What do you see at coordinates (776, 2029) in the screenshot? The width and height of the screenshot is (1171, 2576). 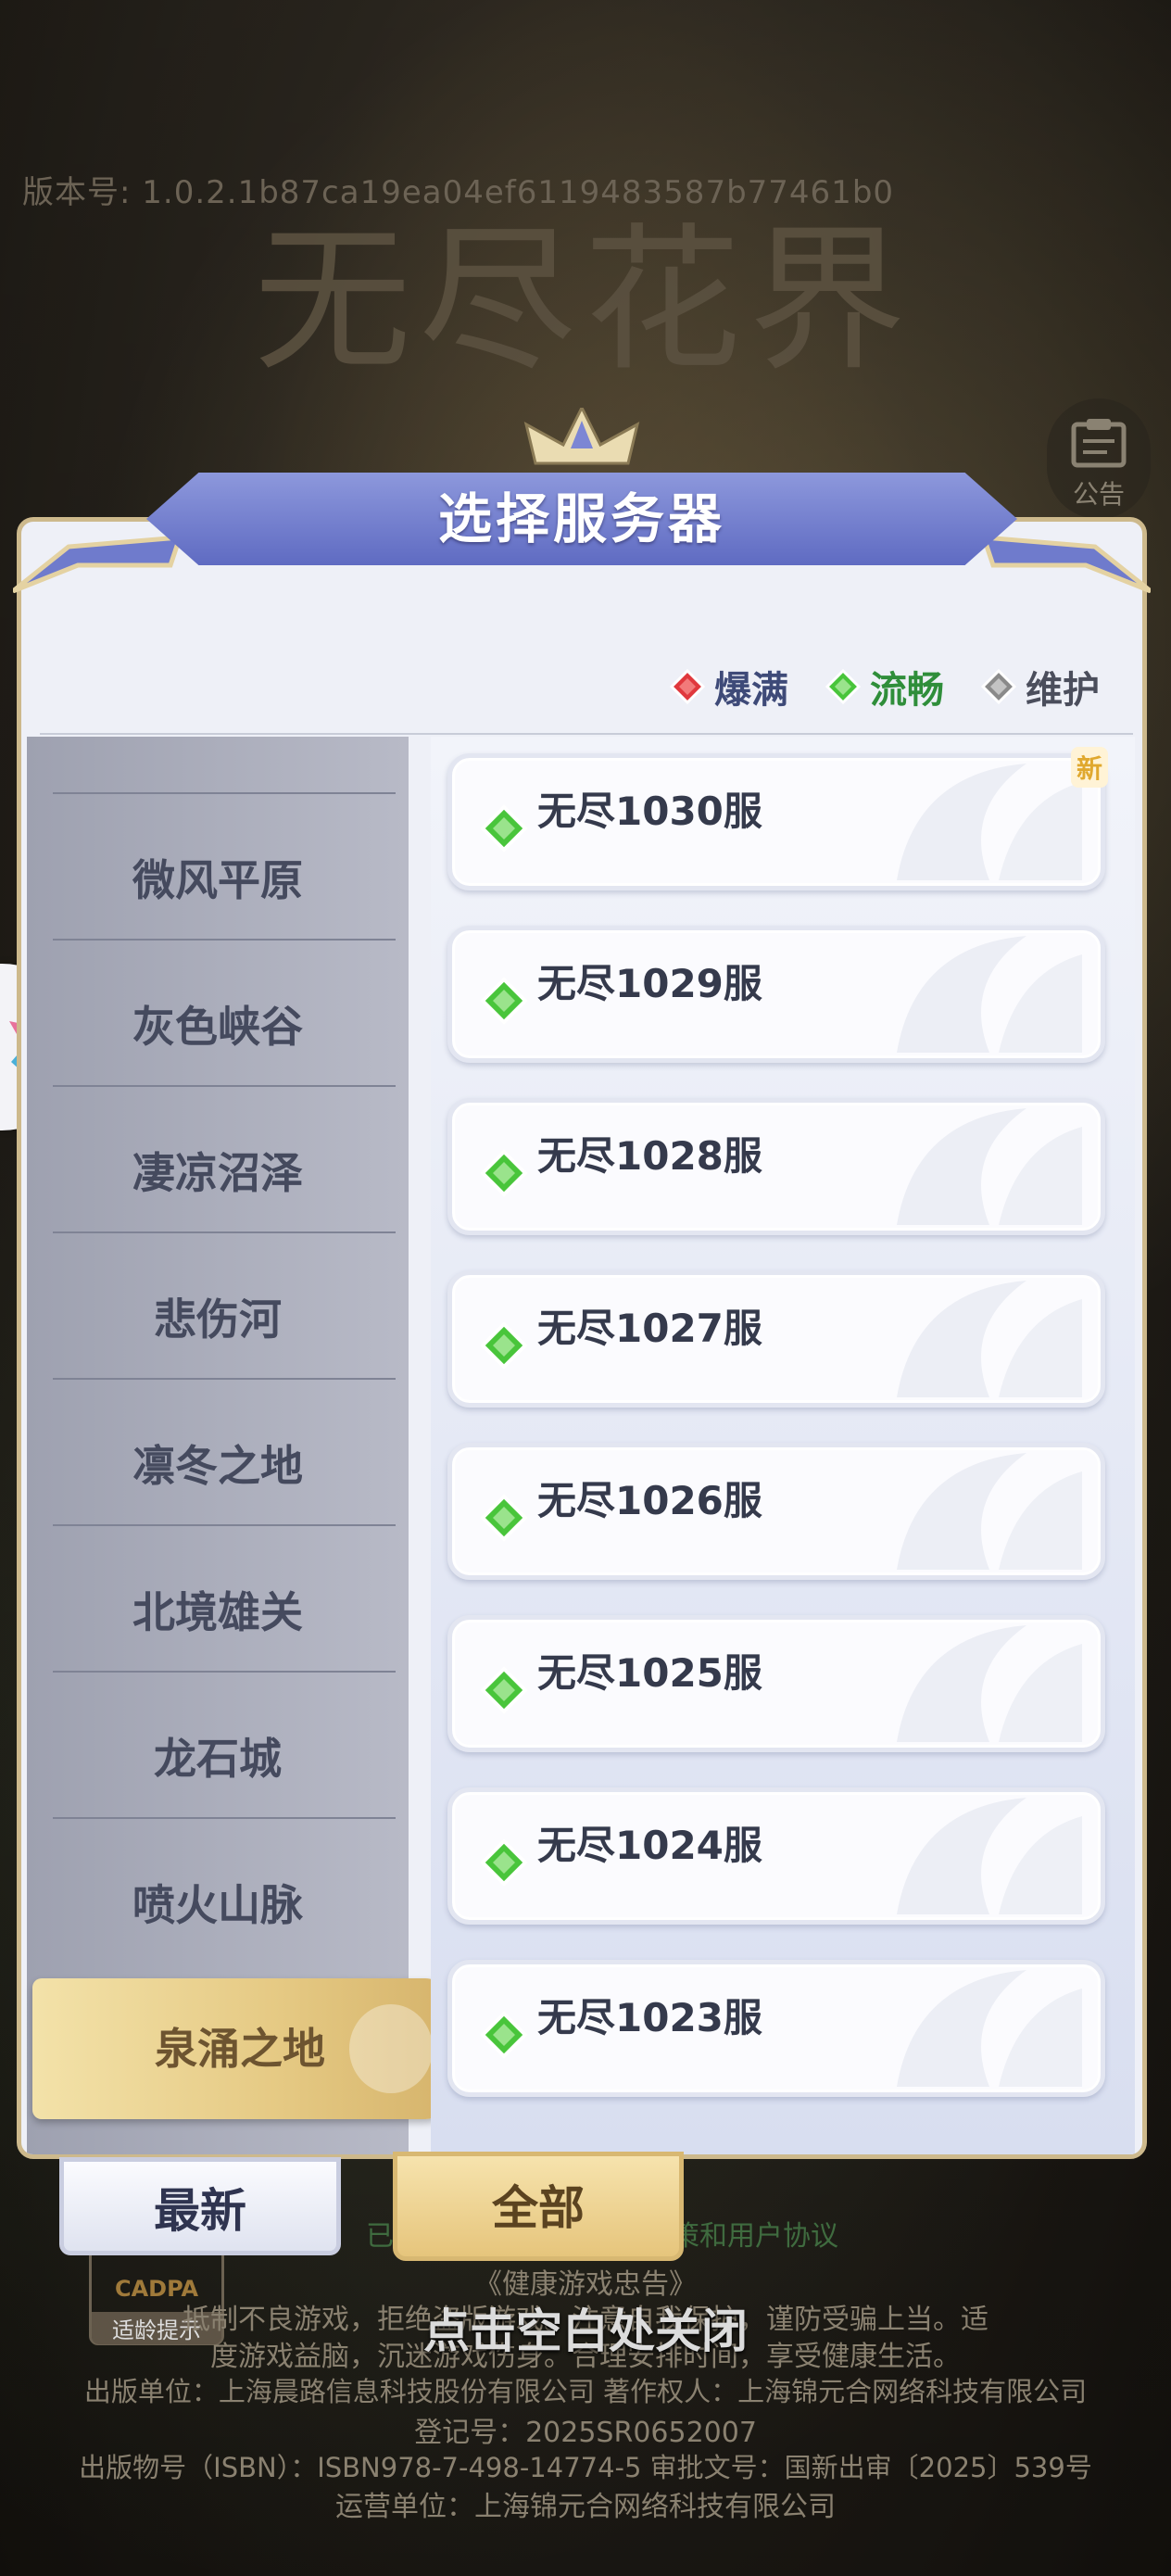 I see `server-card: 无尽1023服` at bounding box center [776, 2029].